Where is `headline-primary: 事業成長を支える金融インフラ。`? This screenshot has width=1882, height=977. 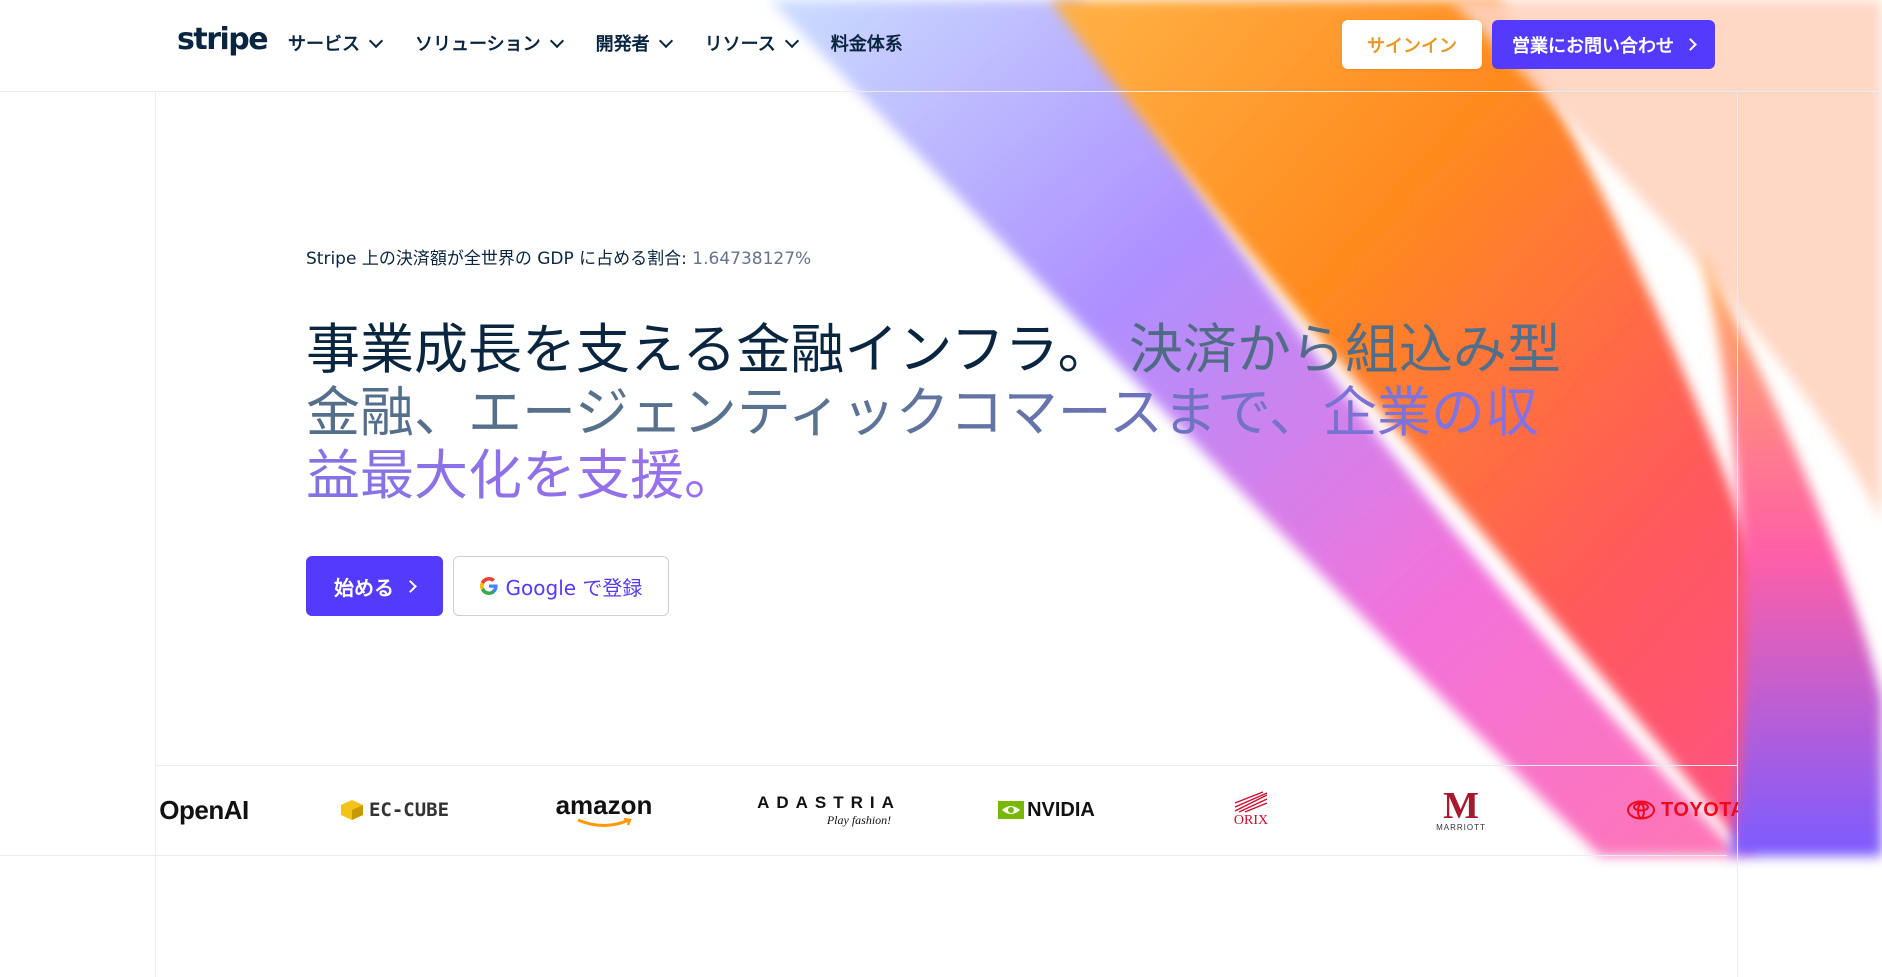
headline-primary: 事業成長を支える金融インフラ。 is located at coordinates (709, 349).